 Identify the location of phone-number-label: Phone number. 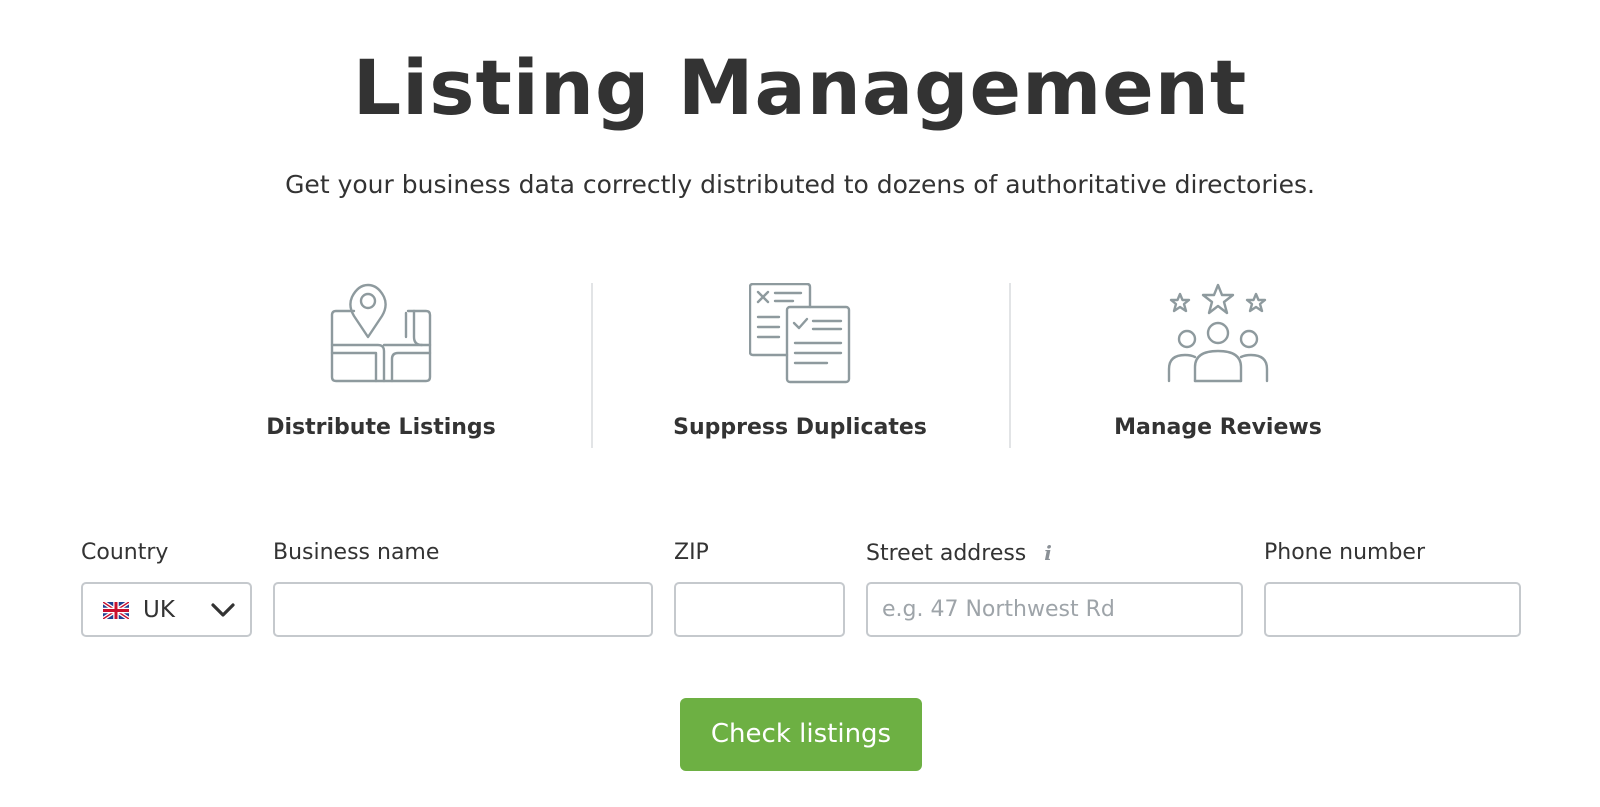
(1345, 552).